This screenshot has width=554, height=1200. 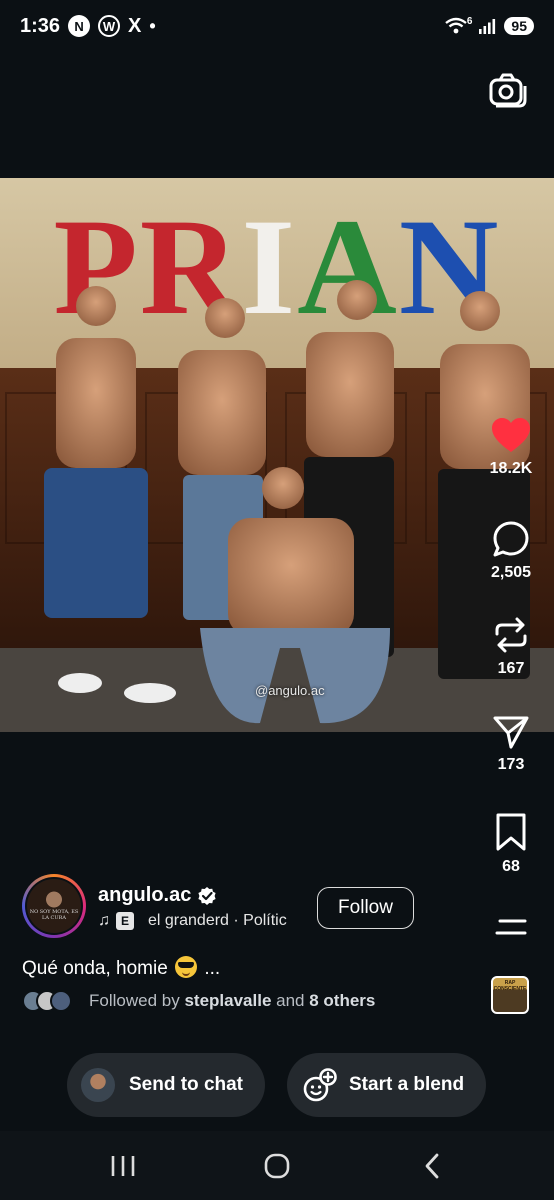 I want to click on start-blend-button: Start a blend, so click(x=386, y=1085).